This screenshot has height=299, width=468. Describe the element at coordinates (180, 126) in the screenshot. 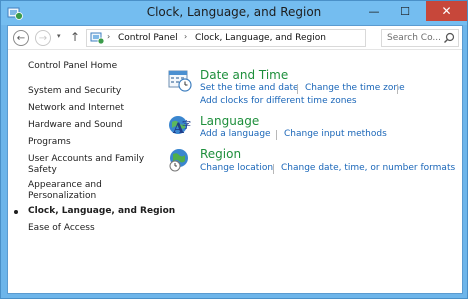

I see `language-icon: A 字` at that location.